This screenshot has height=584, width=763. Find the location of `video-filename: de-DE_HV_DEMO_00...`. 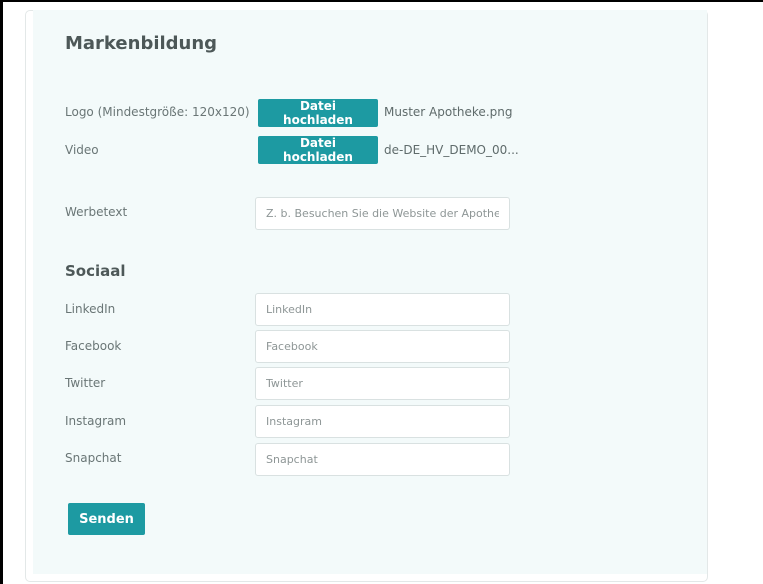

video-filename: de-DE_HV_DEMO_00... is located at coordinates (451, 150).